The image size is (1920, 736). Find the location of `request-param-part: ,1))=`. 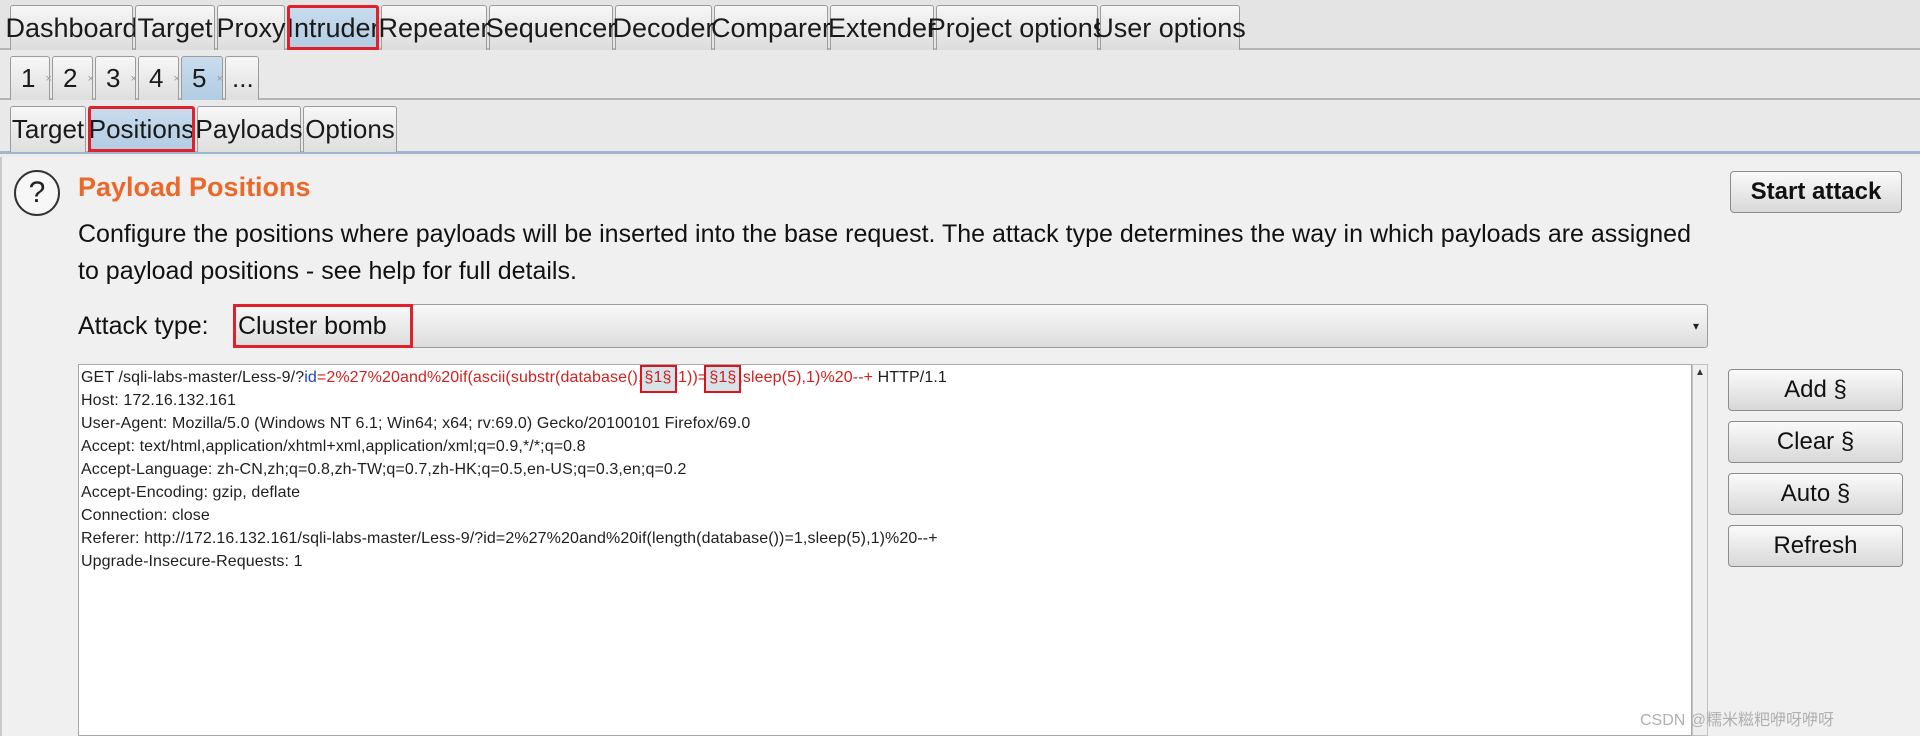

request-param-part: ,1))= is located at coordinates (690, 377).